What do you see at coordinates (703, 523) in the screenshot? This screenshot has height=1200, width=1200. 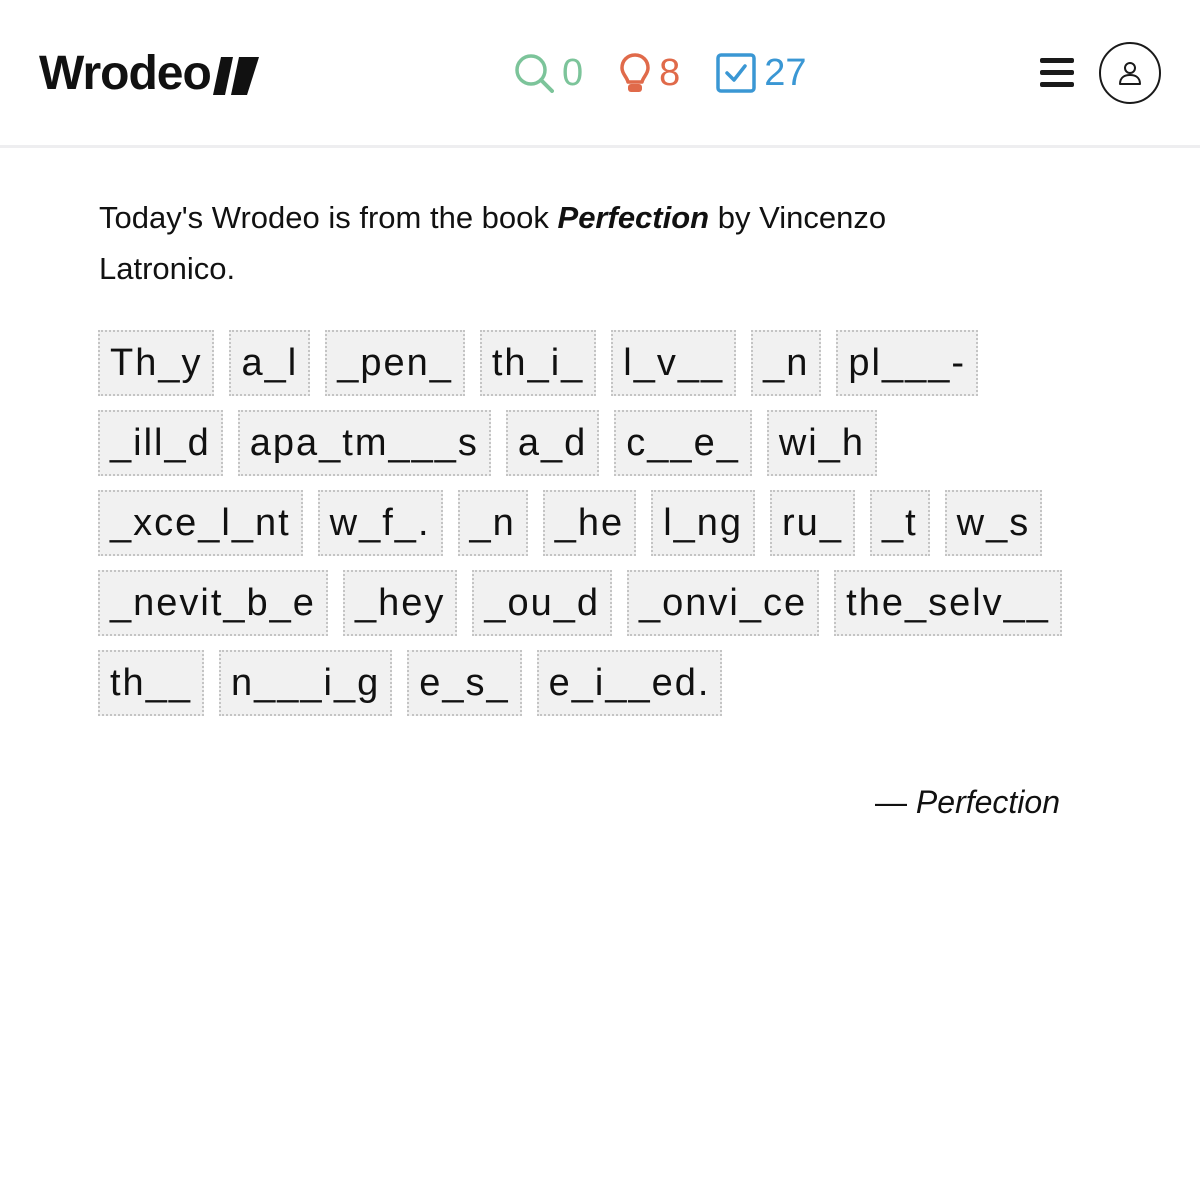 I see `word-tile: l_ng` at bounding box center [703, 523].